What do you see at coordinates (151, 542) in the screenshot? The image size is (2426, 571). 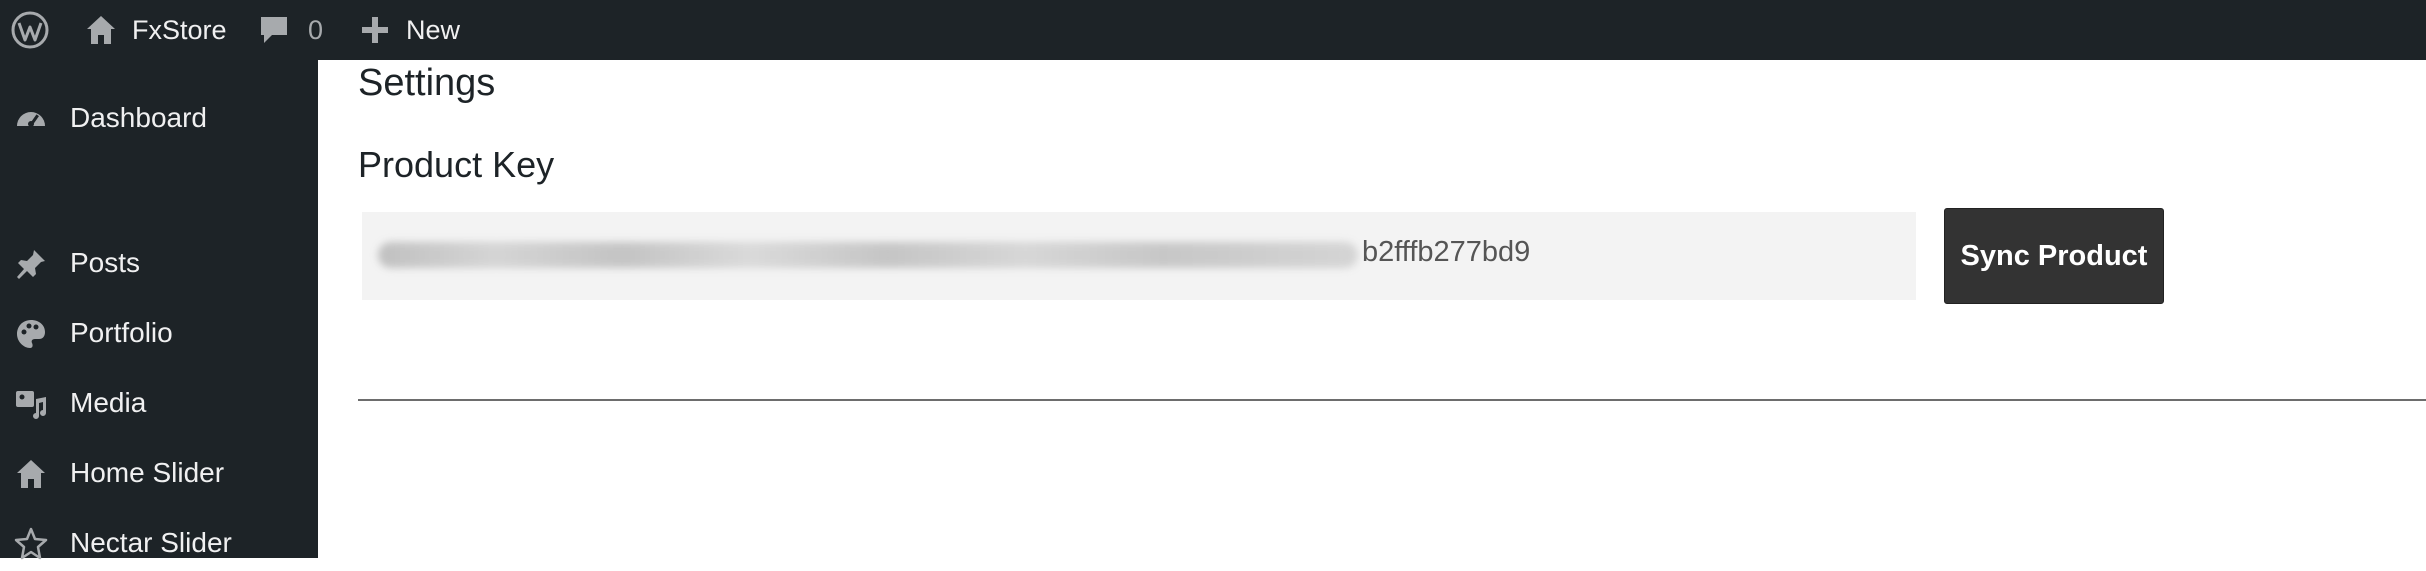 I see `sidebar-item-label: Nectar Slider` at bounding box center [151, 542].